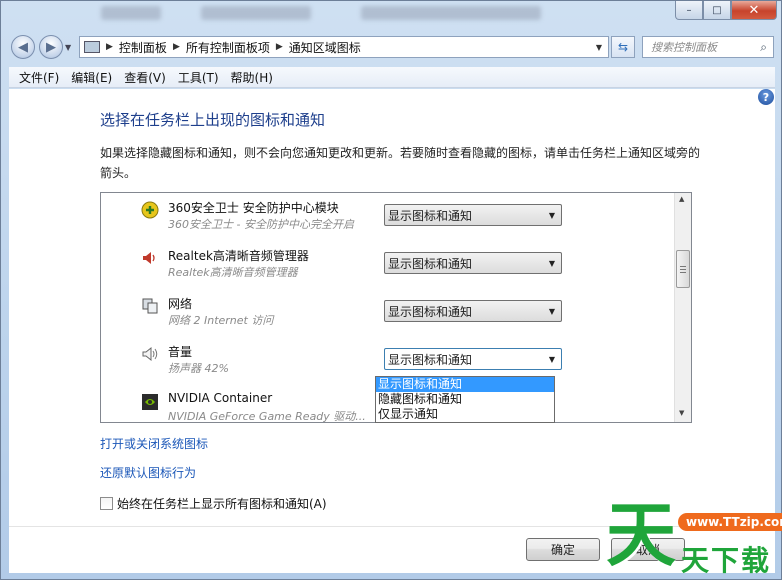 The image size is (782, 580). Describe the element at coordinates (252, 77) in the screenshot. I see `menu-help: 帮助(H)` at that location.